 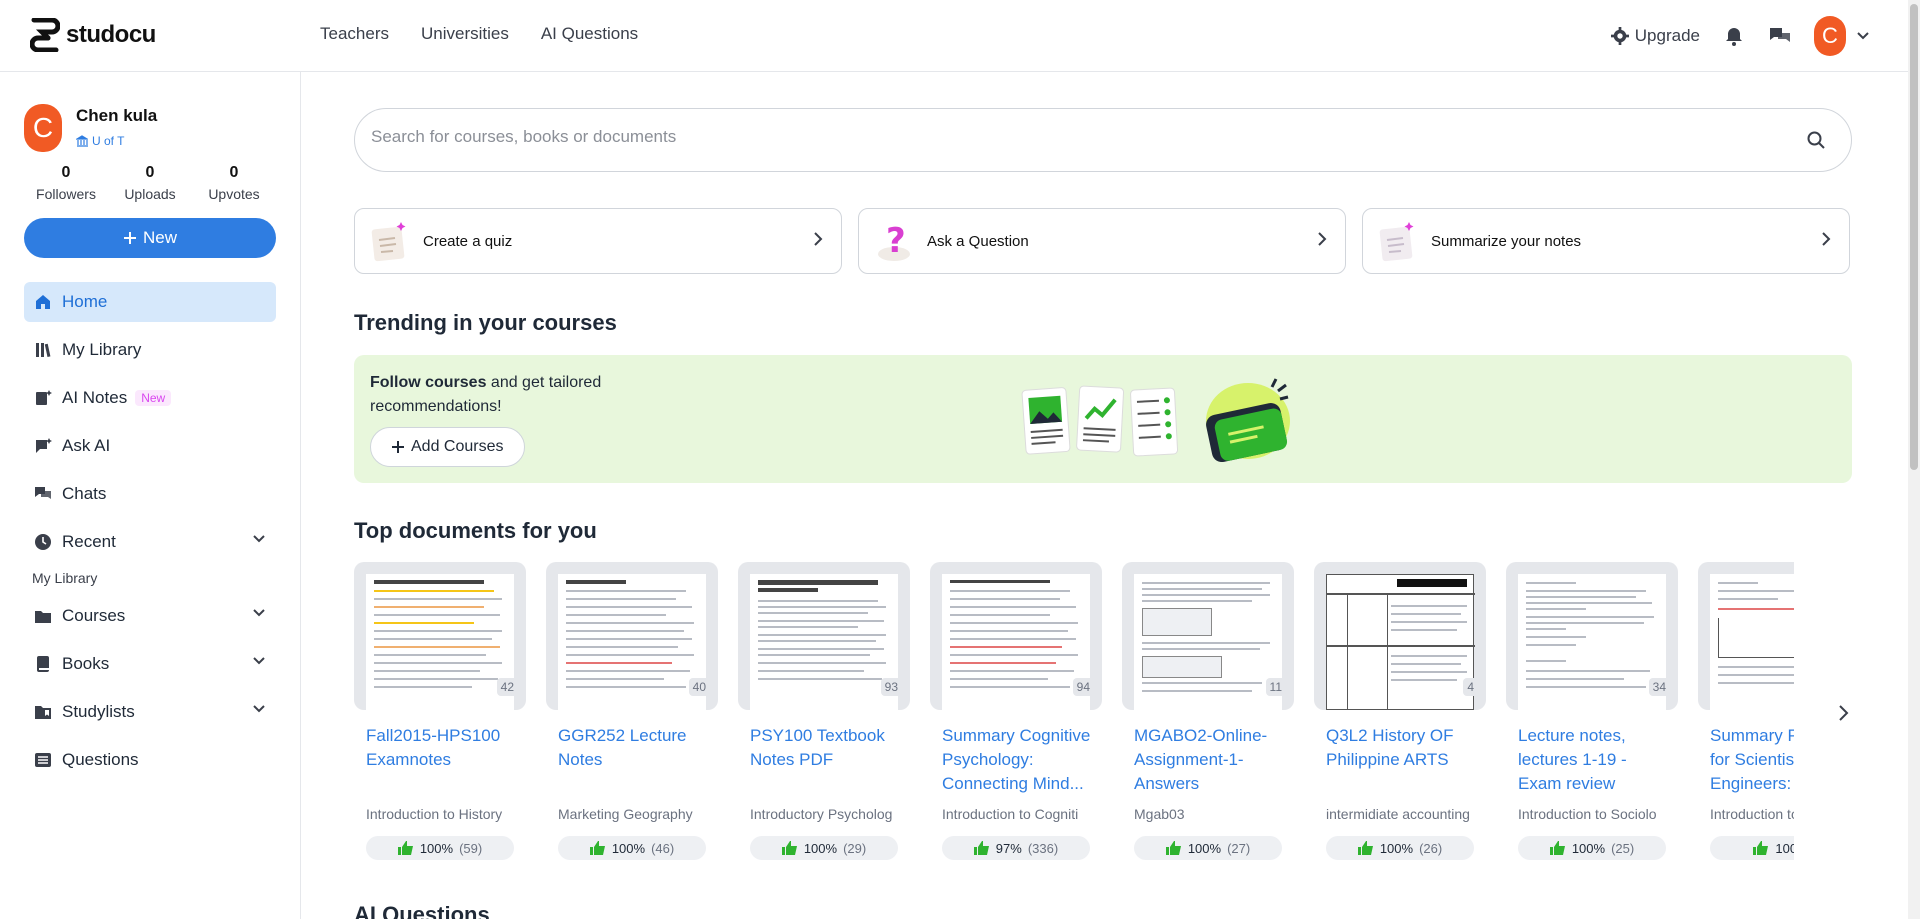 What do you see at coordinates (150, 664) in the screenshot?
I see `sidebar-item-books: Books` at bounding box center [150, 664].